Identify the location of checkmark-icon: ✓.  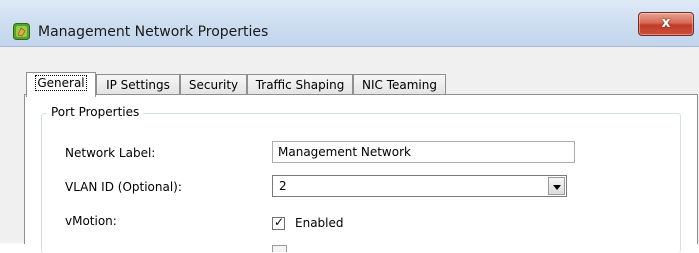
(279, 222).